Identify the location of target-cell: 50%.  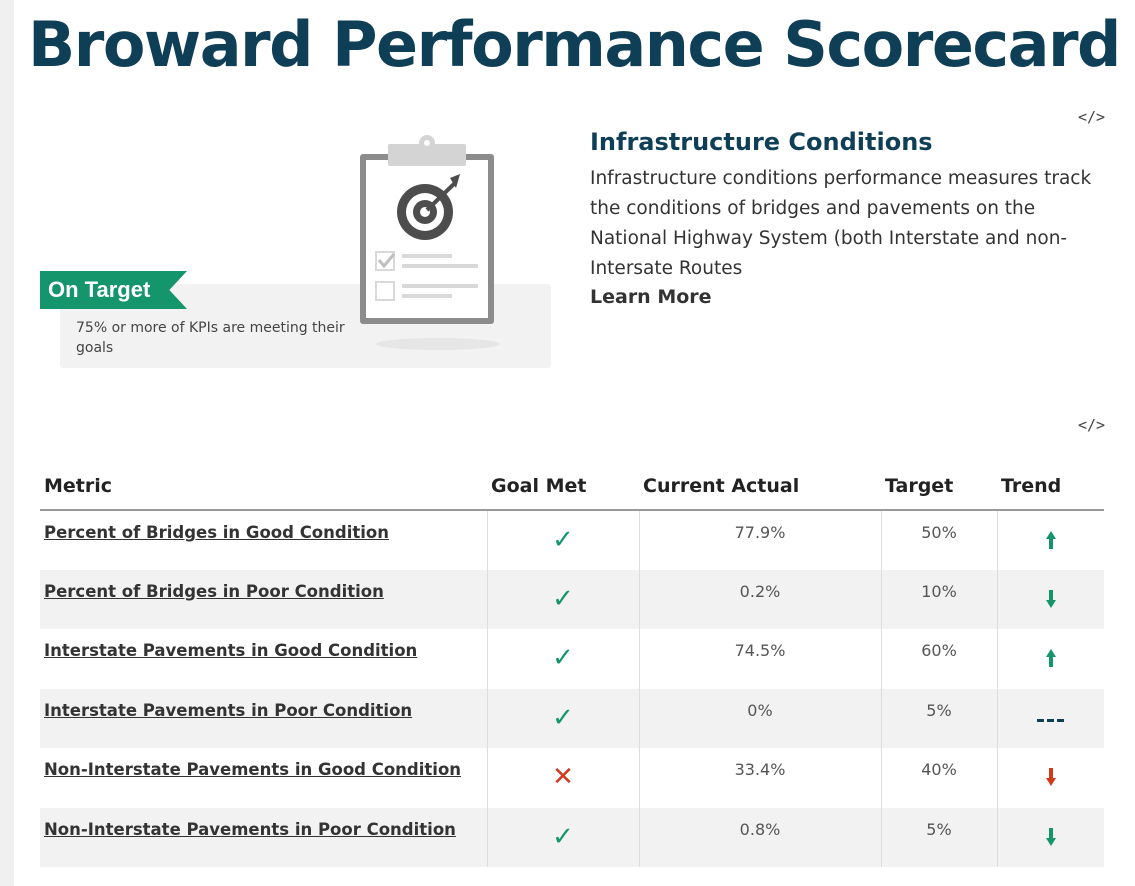
(938, 540).